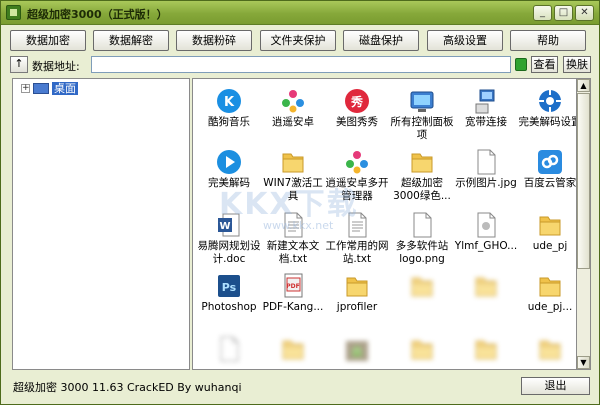 The image size is (600, 405). I want to click on file-name: 酷狗音乐, so click(229, 122).